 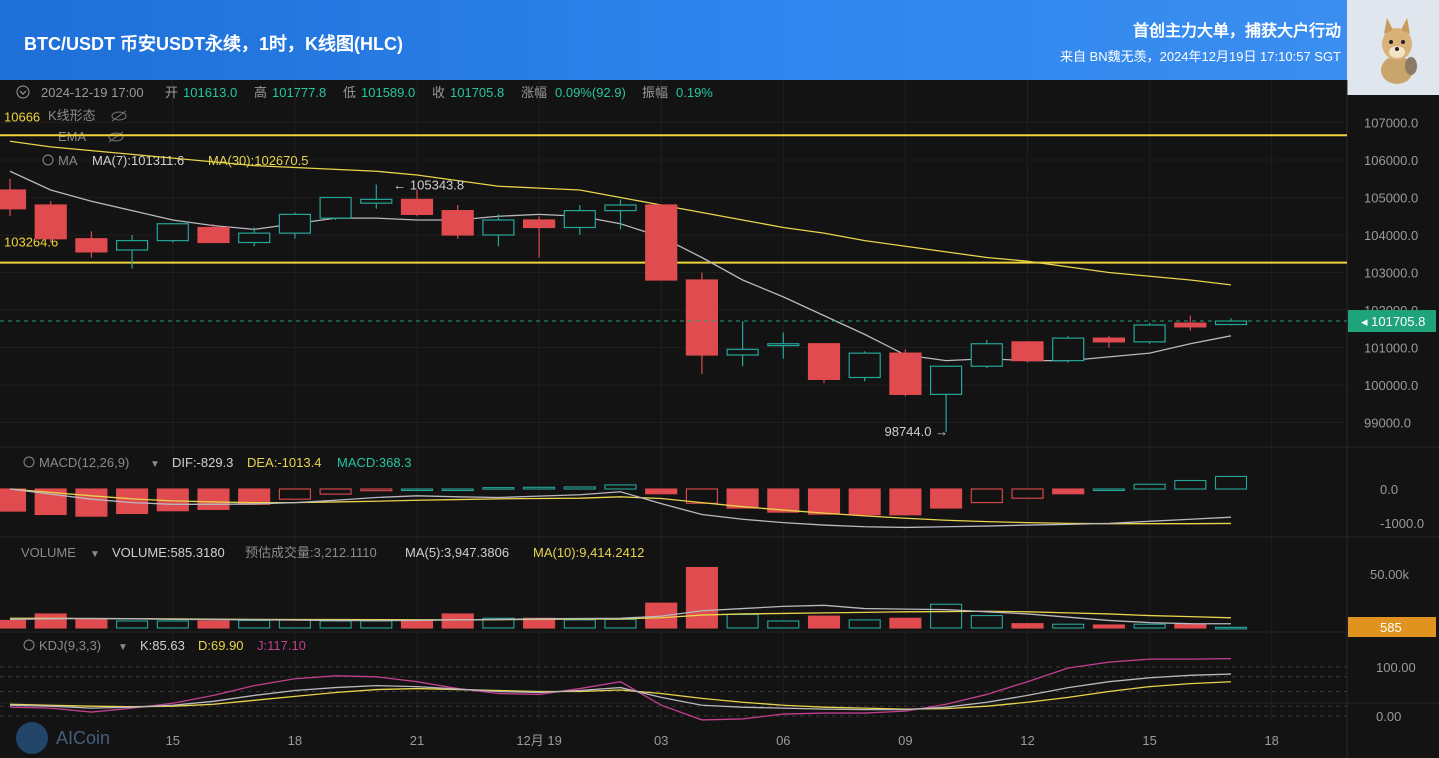 What do you see at coordinates (70, 645) in the screenshot?
I see `kdj-label: KDJ(9,3,3)` at bounding box center [70, 645].